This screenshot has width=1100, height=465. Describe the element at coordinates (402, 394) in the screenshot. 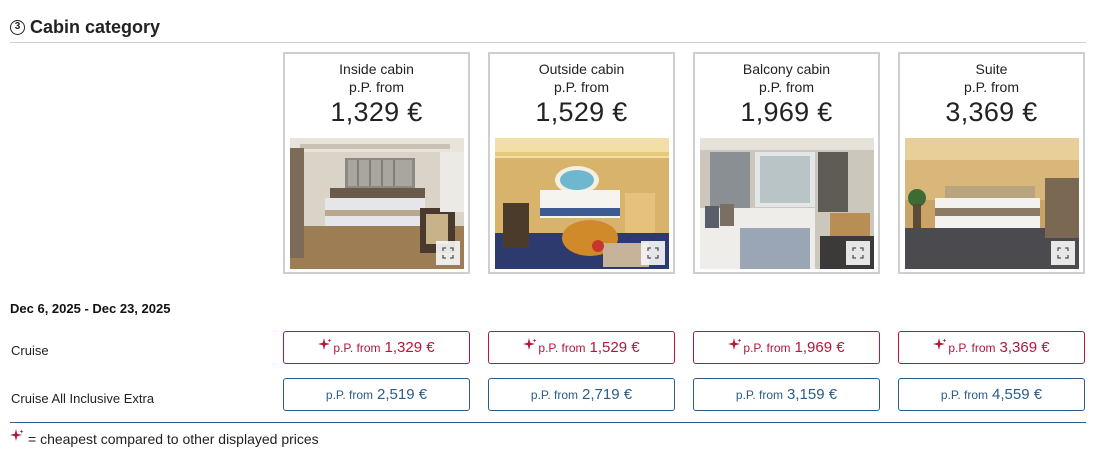

I see `price-value: 2,519 €` at that location.